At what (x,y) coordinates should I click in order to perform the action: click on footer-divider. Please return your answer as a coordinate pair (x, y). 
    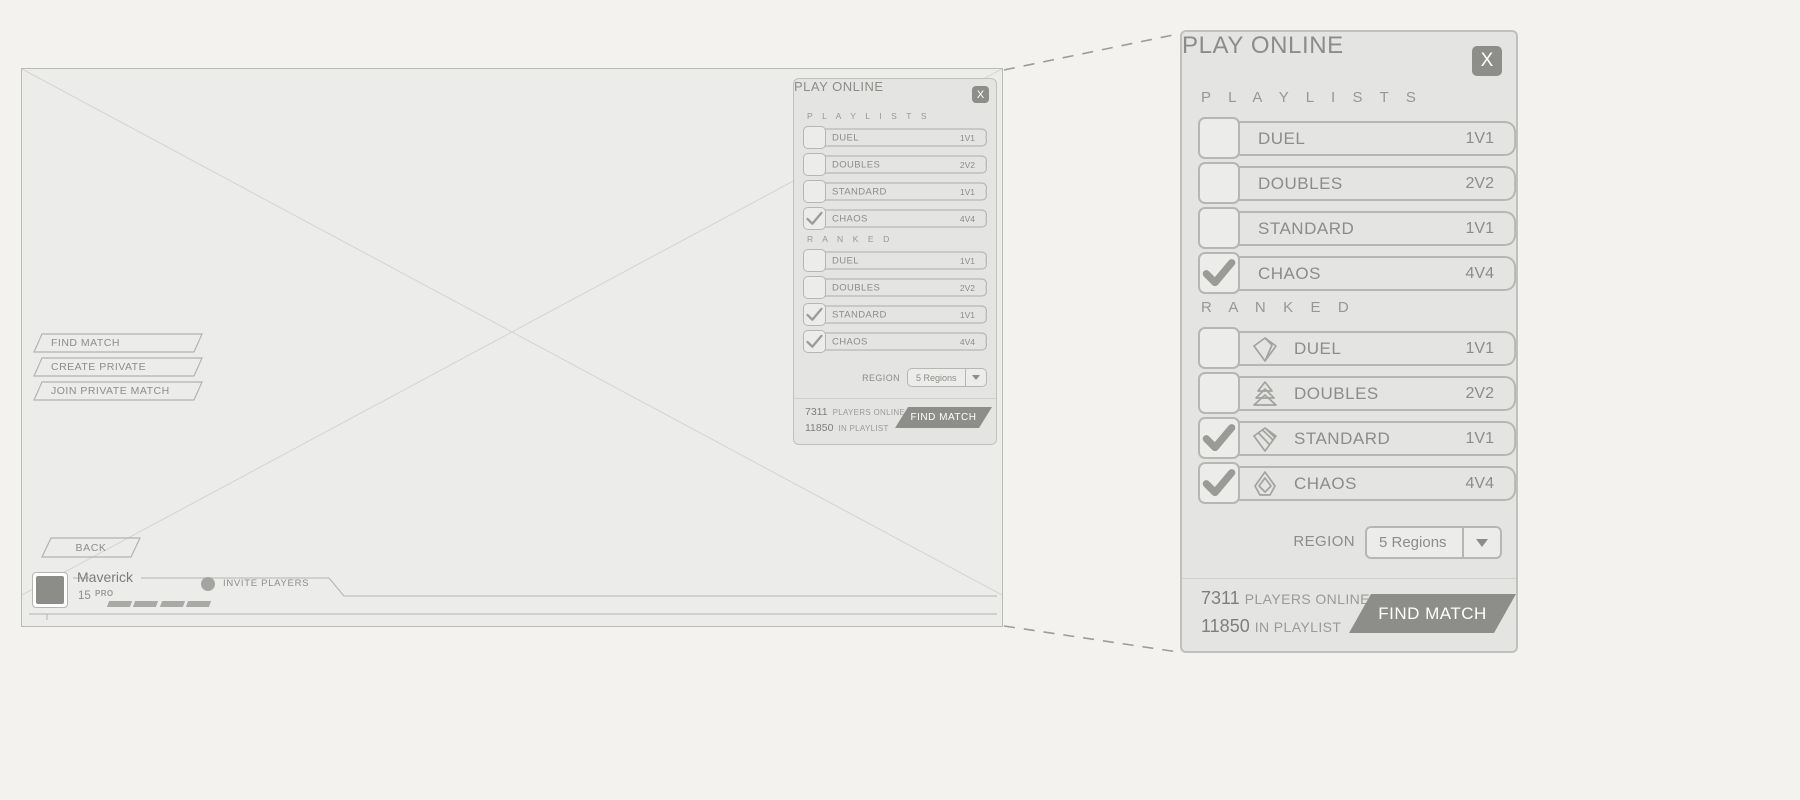
    Looking at the image, I should click on (895, 398).